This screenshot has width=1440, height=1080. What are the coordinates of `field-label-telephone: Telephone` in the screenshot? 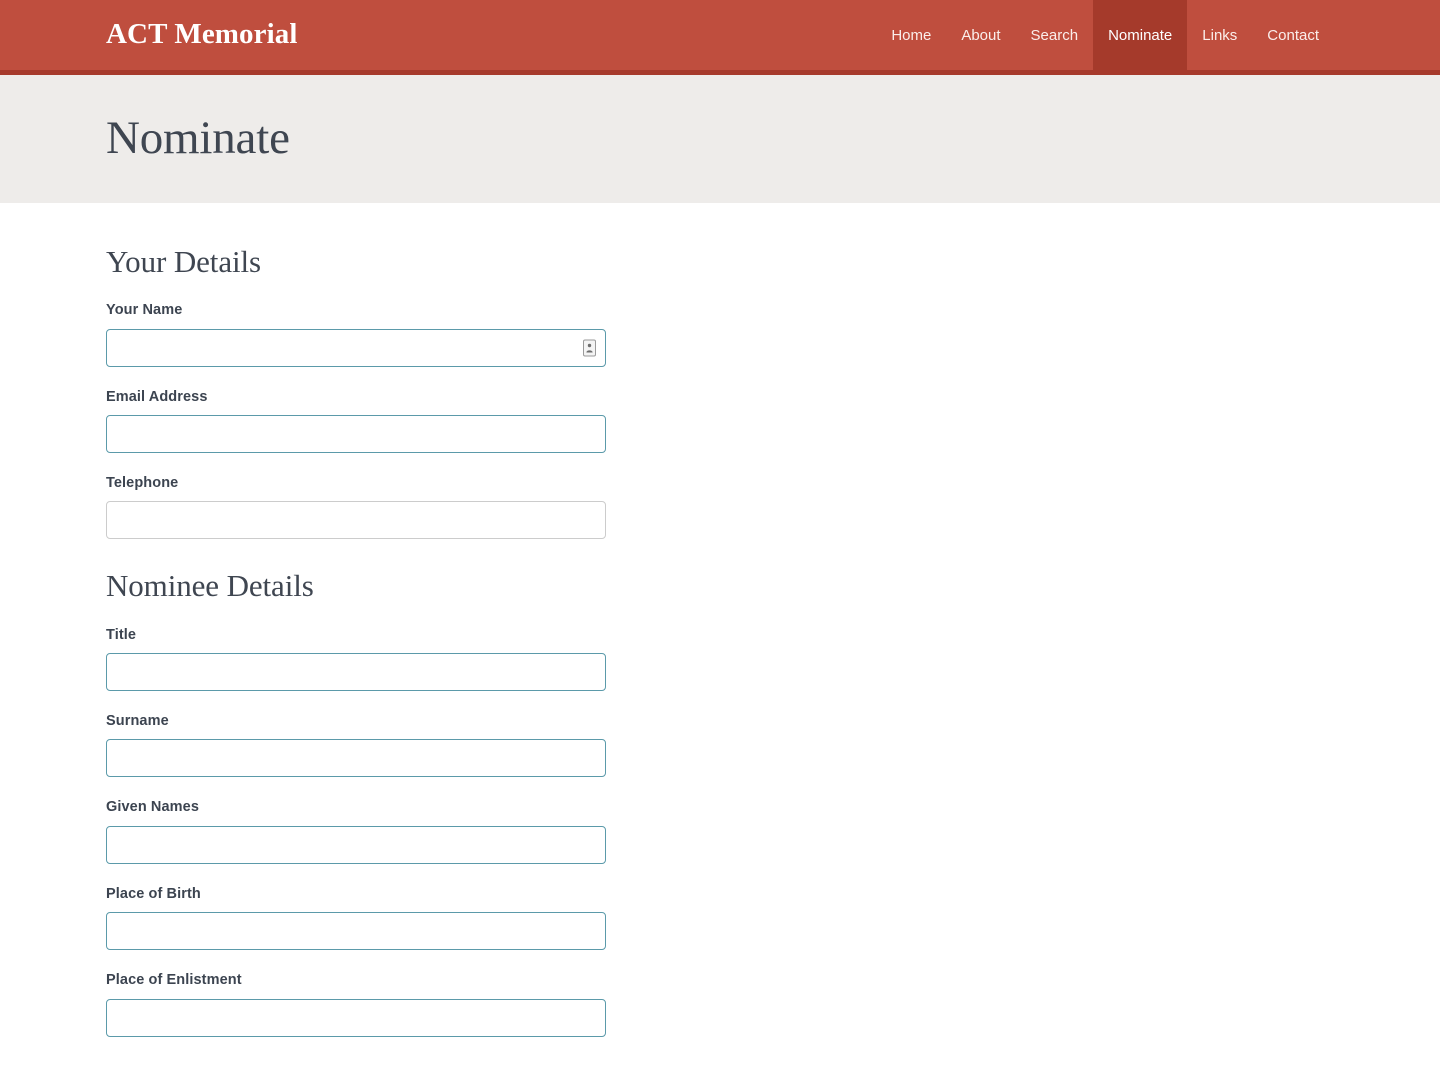 It's located at (142, 482).